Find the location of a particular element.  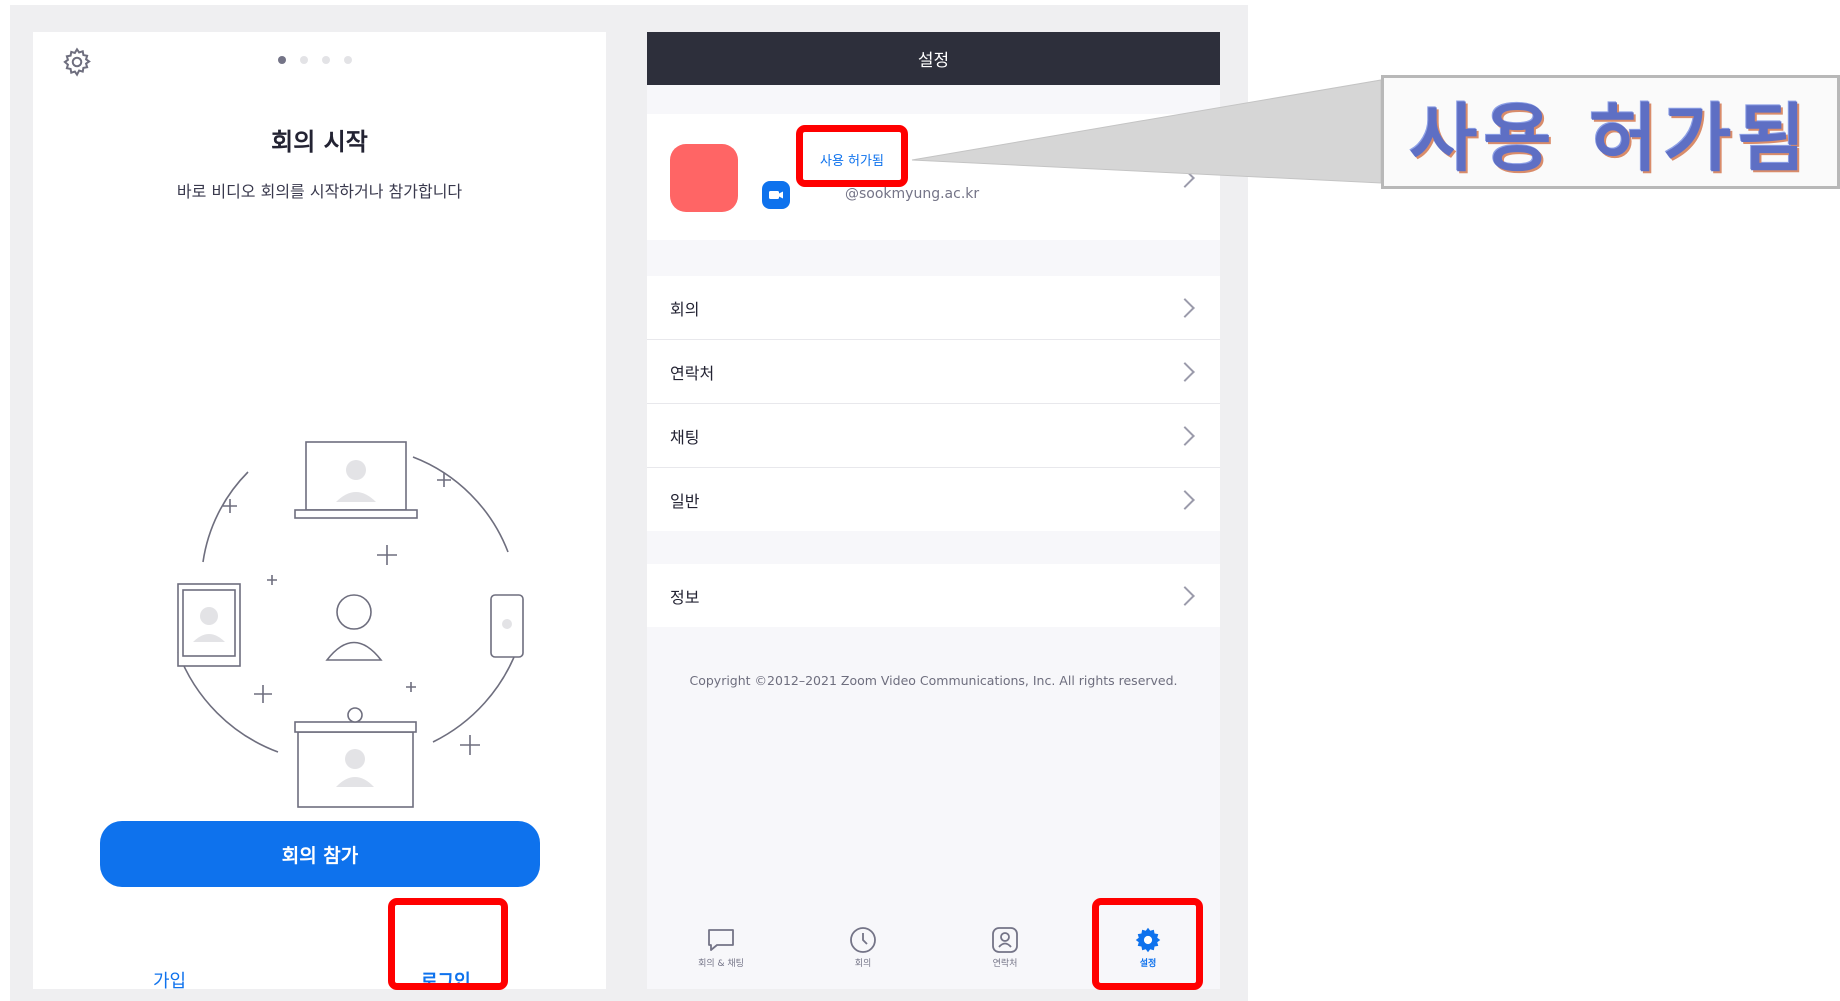

callout-text: 사용 허가됨 is located at coordinates (1610, 138).